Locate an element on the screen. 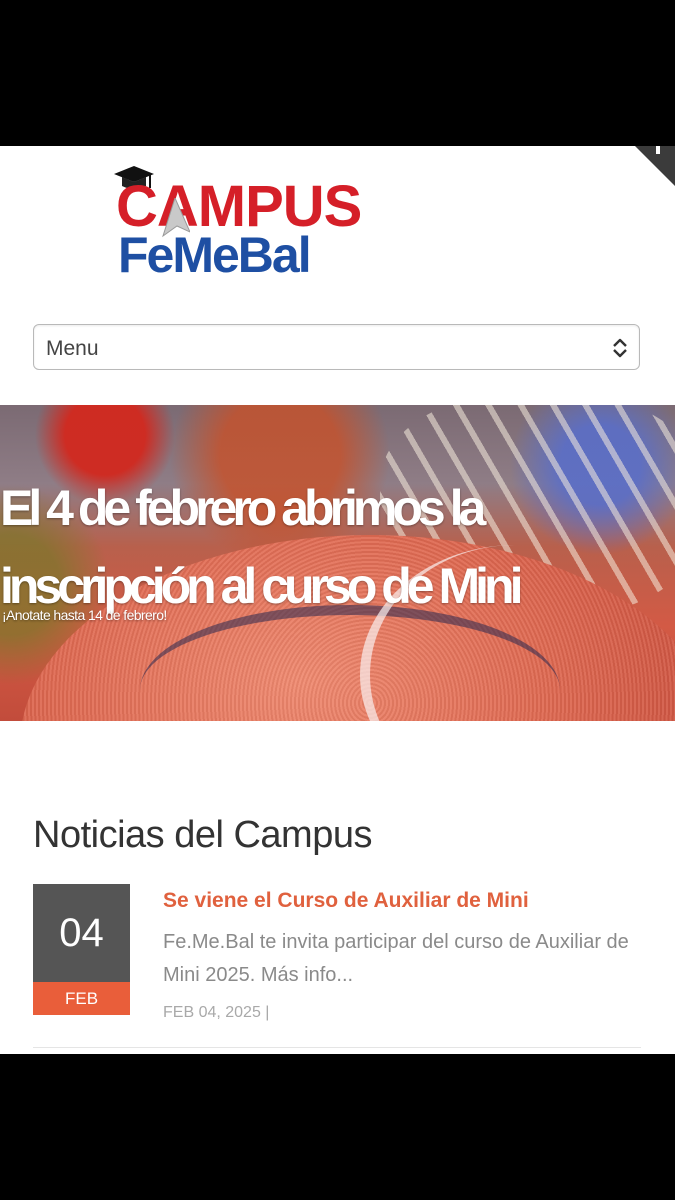 The width and height of the screenshot is (675, 1200). news-item-title-link: Se viene el Curso de Auxiliar de Mini is located at coordinates (346, 901).